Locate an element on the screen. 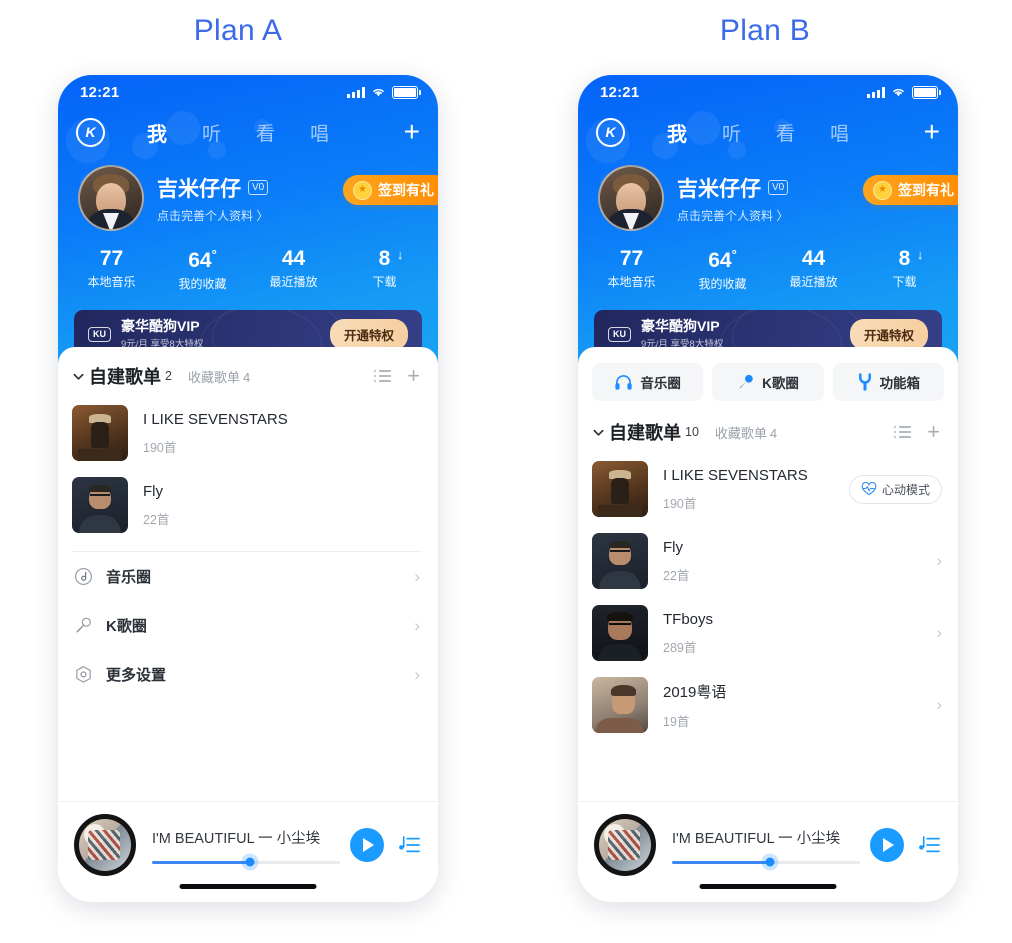  mini-player-b: I'M BEAUTIFUL 一 小尘埃 is located at coordinates (768, 851).